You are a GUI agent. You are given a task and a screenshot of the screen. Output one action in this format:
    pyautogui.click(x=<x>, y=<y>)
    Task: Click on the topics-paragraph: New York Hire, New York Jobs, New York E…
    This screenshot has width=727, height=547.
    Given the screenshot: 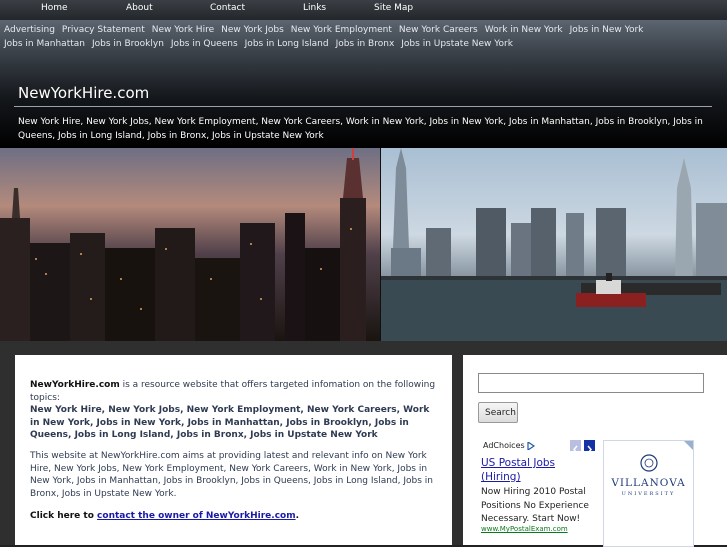 What is the action you would take?
    pyautogui.click(x=230, y=422)
    